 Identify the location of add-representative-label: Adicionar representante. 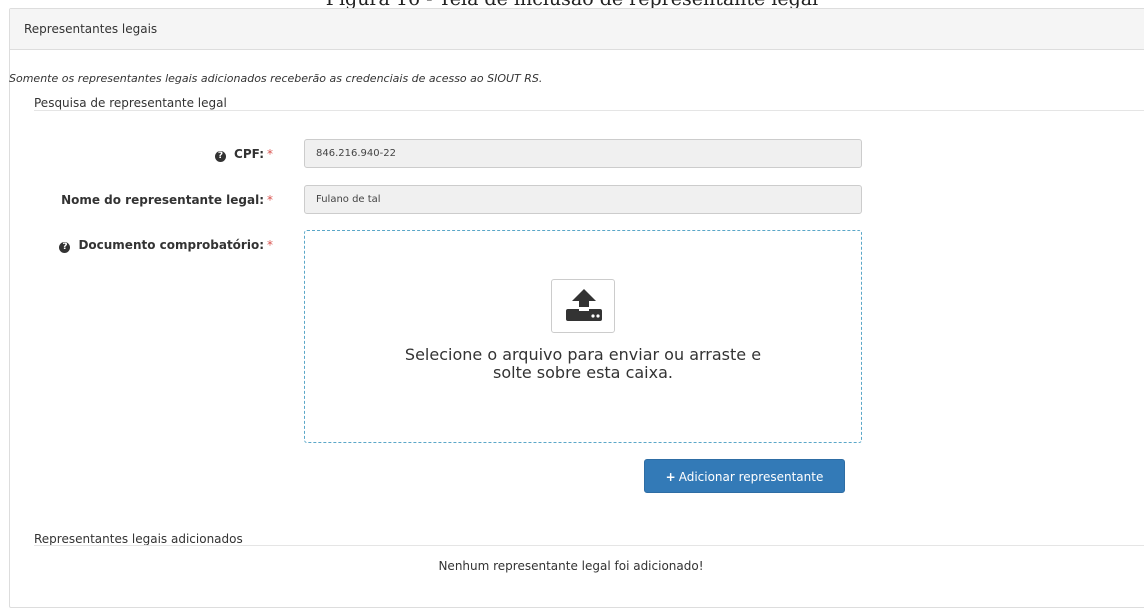
(751, 477).